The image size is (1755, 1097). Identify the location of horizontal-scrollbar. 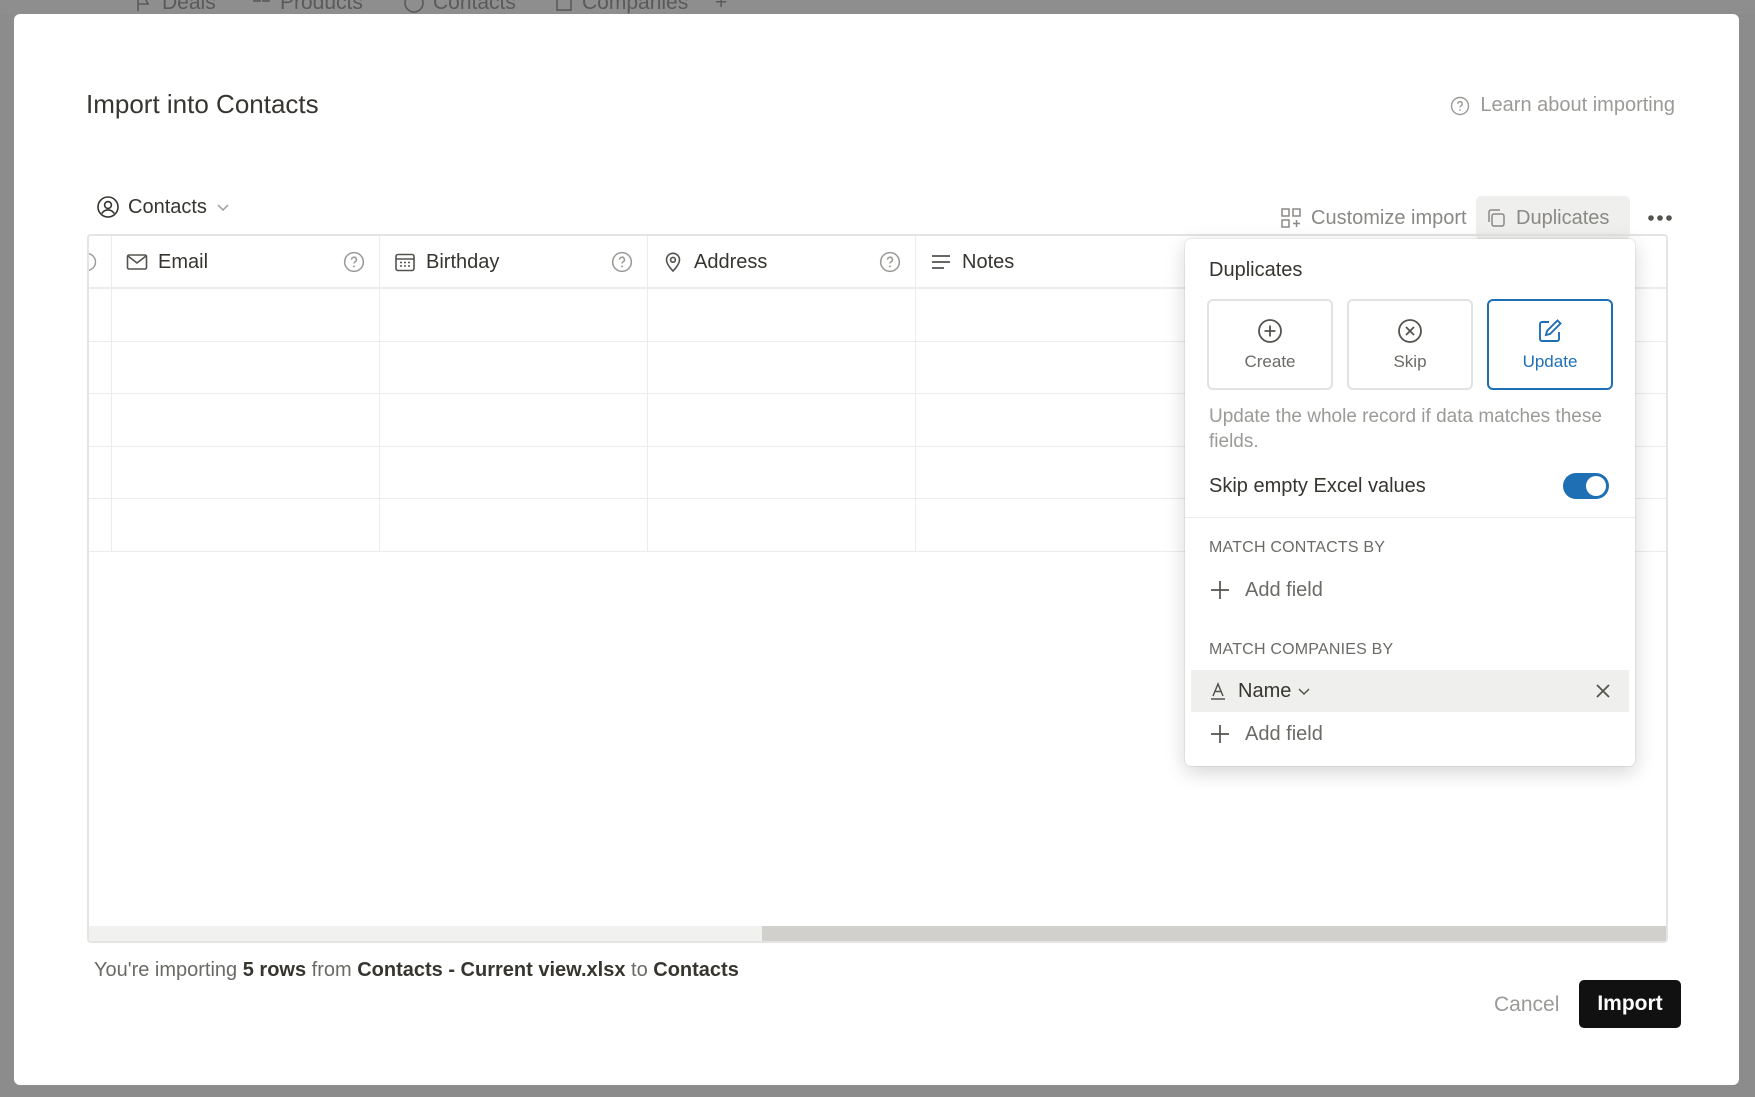
(877, 933).